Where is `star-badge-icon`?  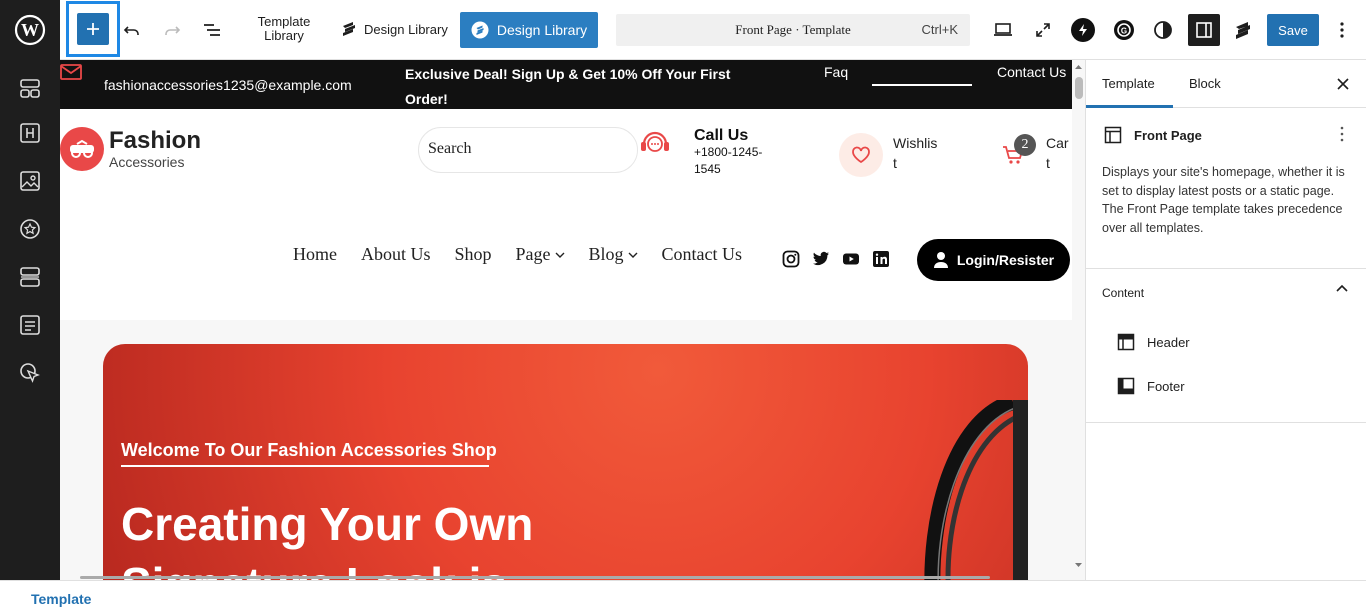
star-badge-icon is located at coordinates (30, 229).